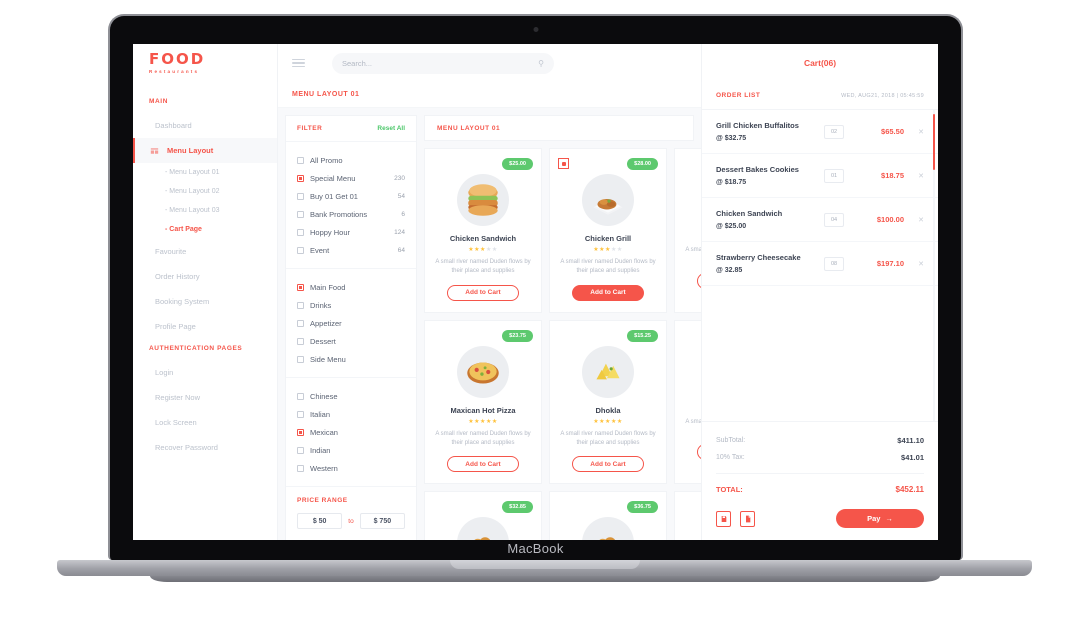 The height and width of the screenshot is (620, 1090). I want to click on filter-option-western: Western, so click(351, 468).